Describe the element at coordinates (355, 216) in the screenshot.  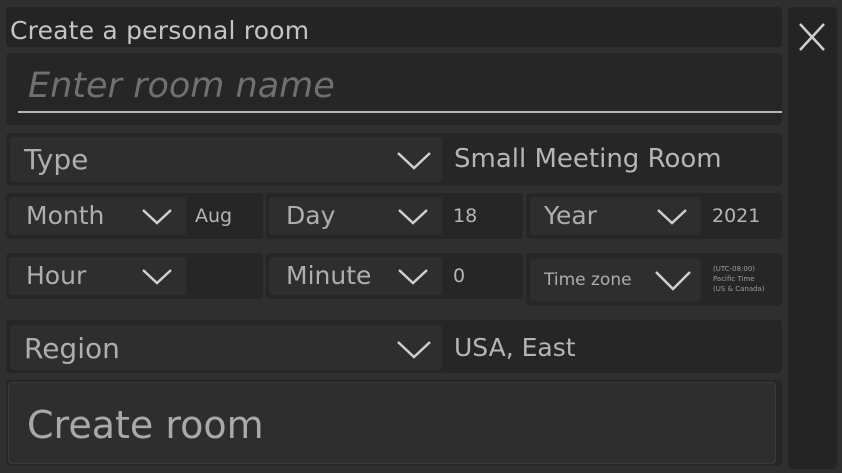
I see `day-dropdown: Day` at that location.